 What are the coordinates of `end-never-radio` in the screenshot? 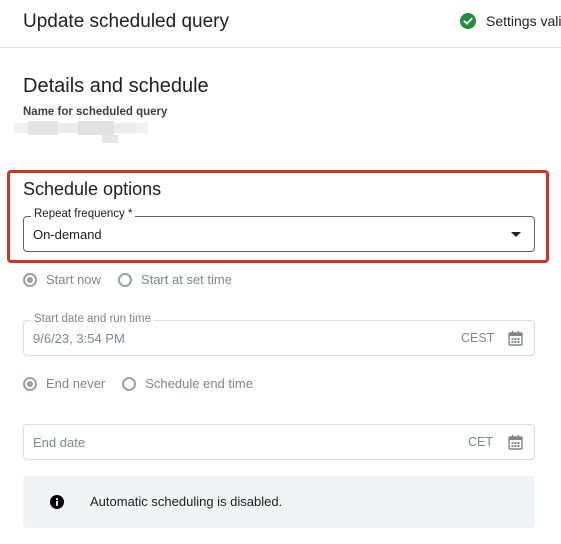 It's located at (30, 383).